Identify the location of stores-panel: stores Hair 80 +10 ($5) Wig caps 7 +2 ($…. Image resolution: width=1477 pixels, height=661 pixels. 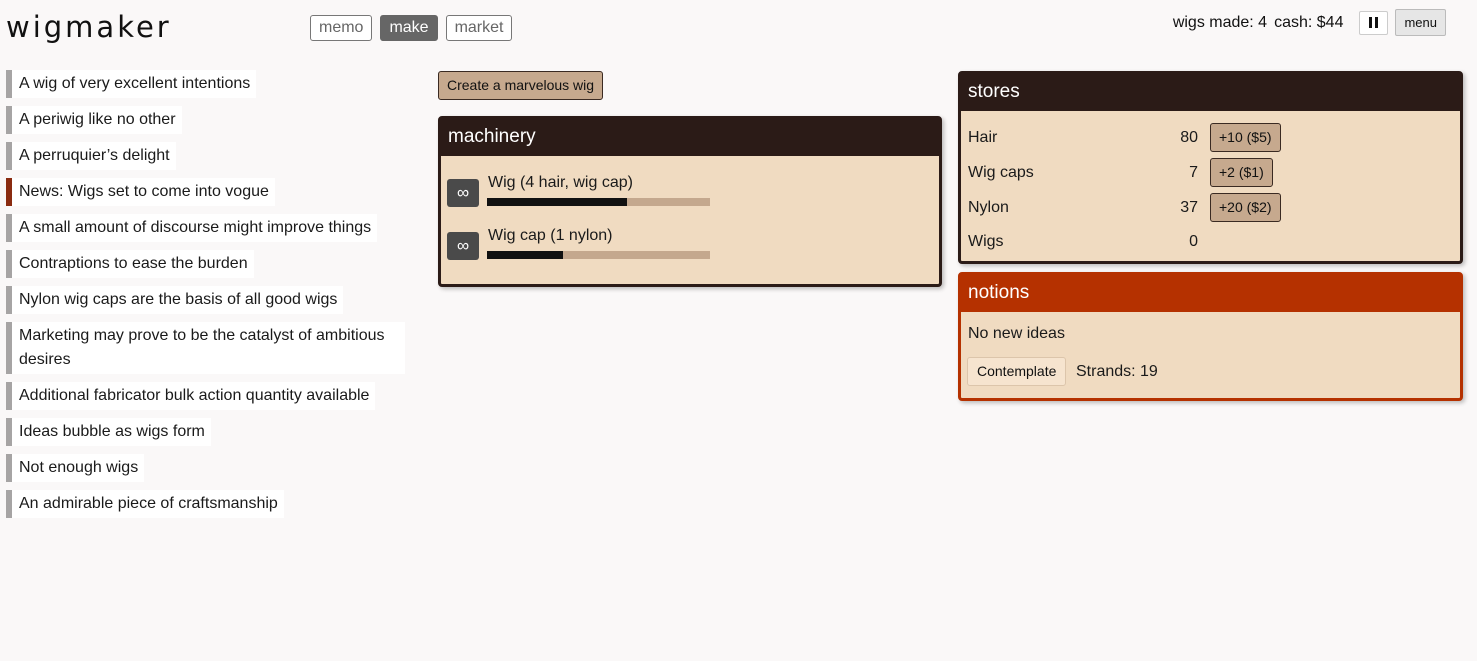
(1210, 167).